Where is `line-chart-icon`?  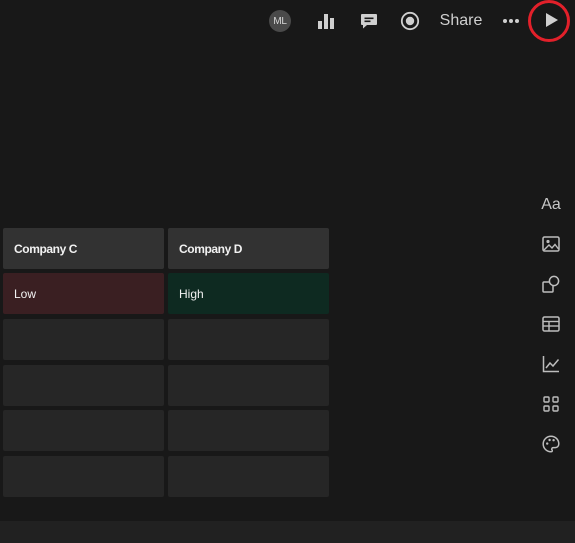 line-chart-icon is located at coordinates (551, 364).